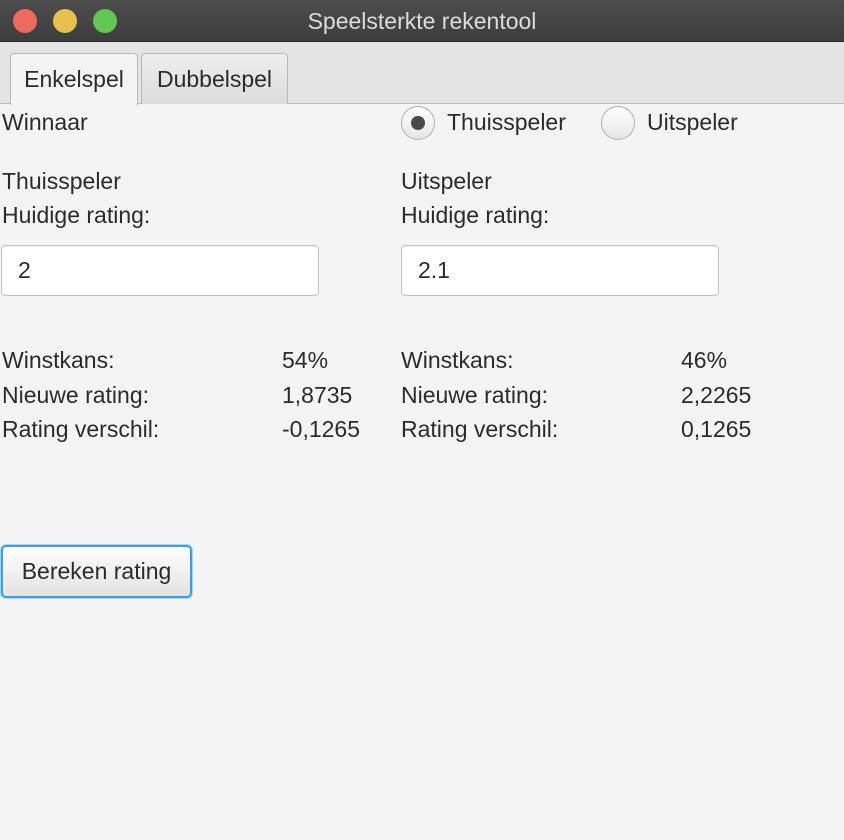 The image size is (844, 840). Describe the element at coordinates (446, 181) in the screenshot. I see `away-player-heading: Uitspeler` at that location.